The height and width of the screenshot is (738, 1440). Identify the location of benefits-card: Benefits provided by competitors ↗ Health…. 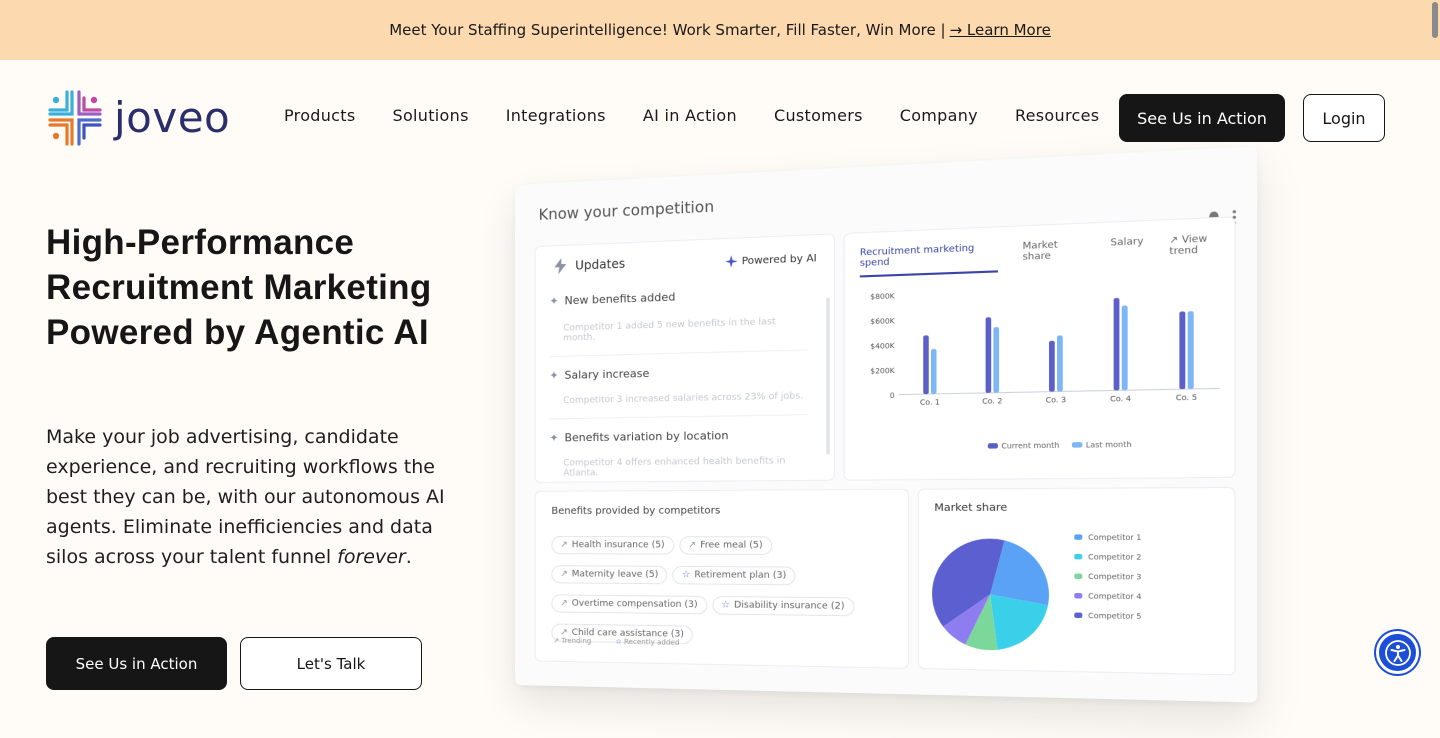
(721, 578).